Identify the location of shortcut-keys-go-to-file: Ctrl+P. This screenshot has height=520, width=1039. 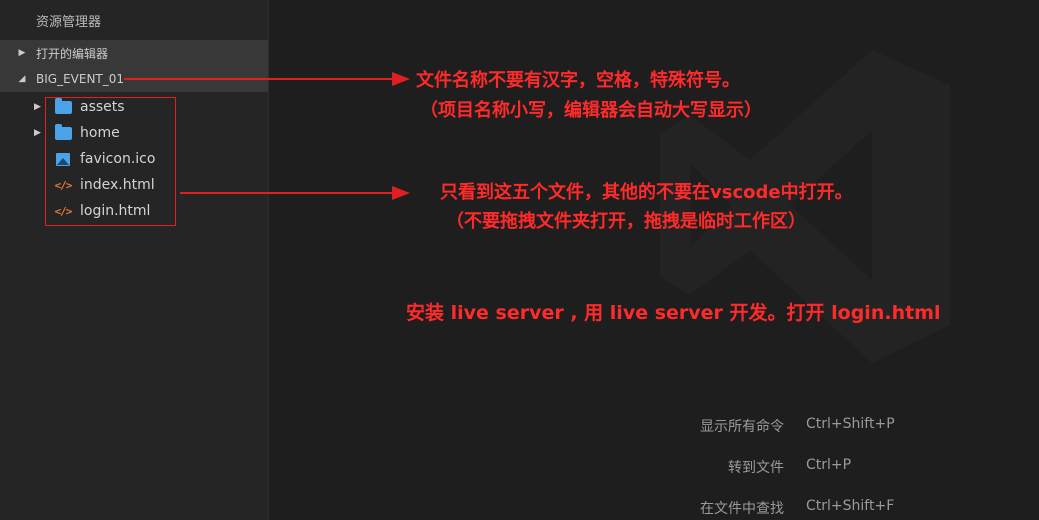
(829, 465).